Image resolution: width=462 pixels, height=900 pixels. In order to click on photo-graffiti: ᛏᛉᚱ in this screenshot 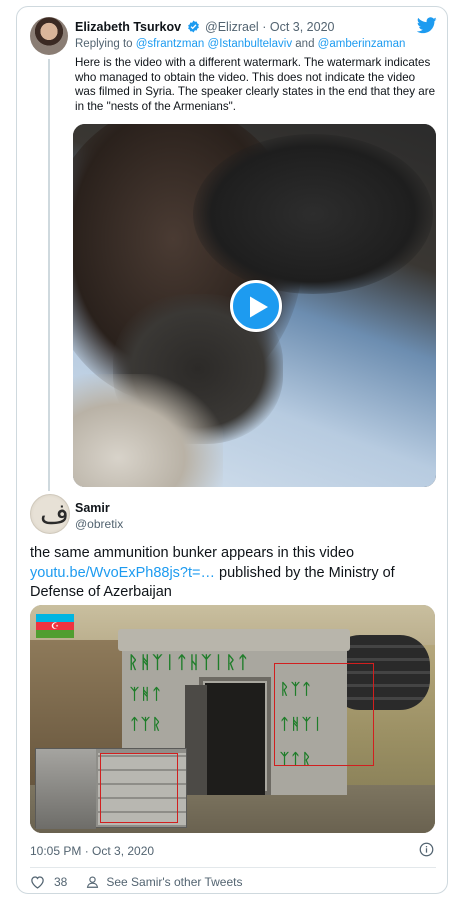, I will do `click(147, 724)`.